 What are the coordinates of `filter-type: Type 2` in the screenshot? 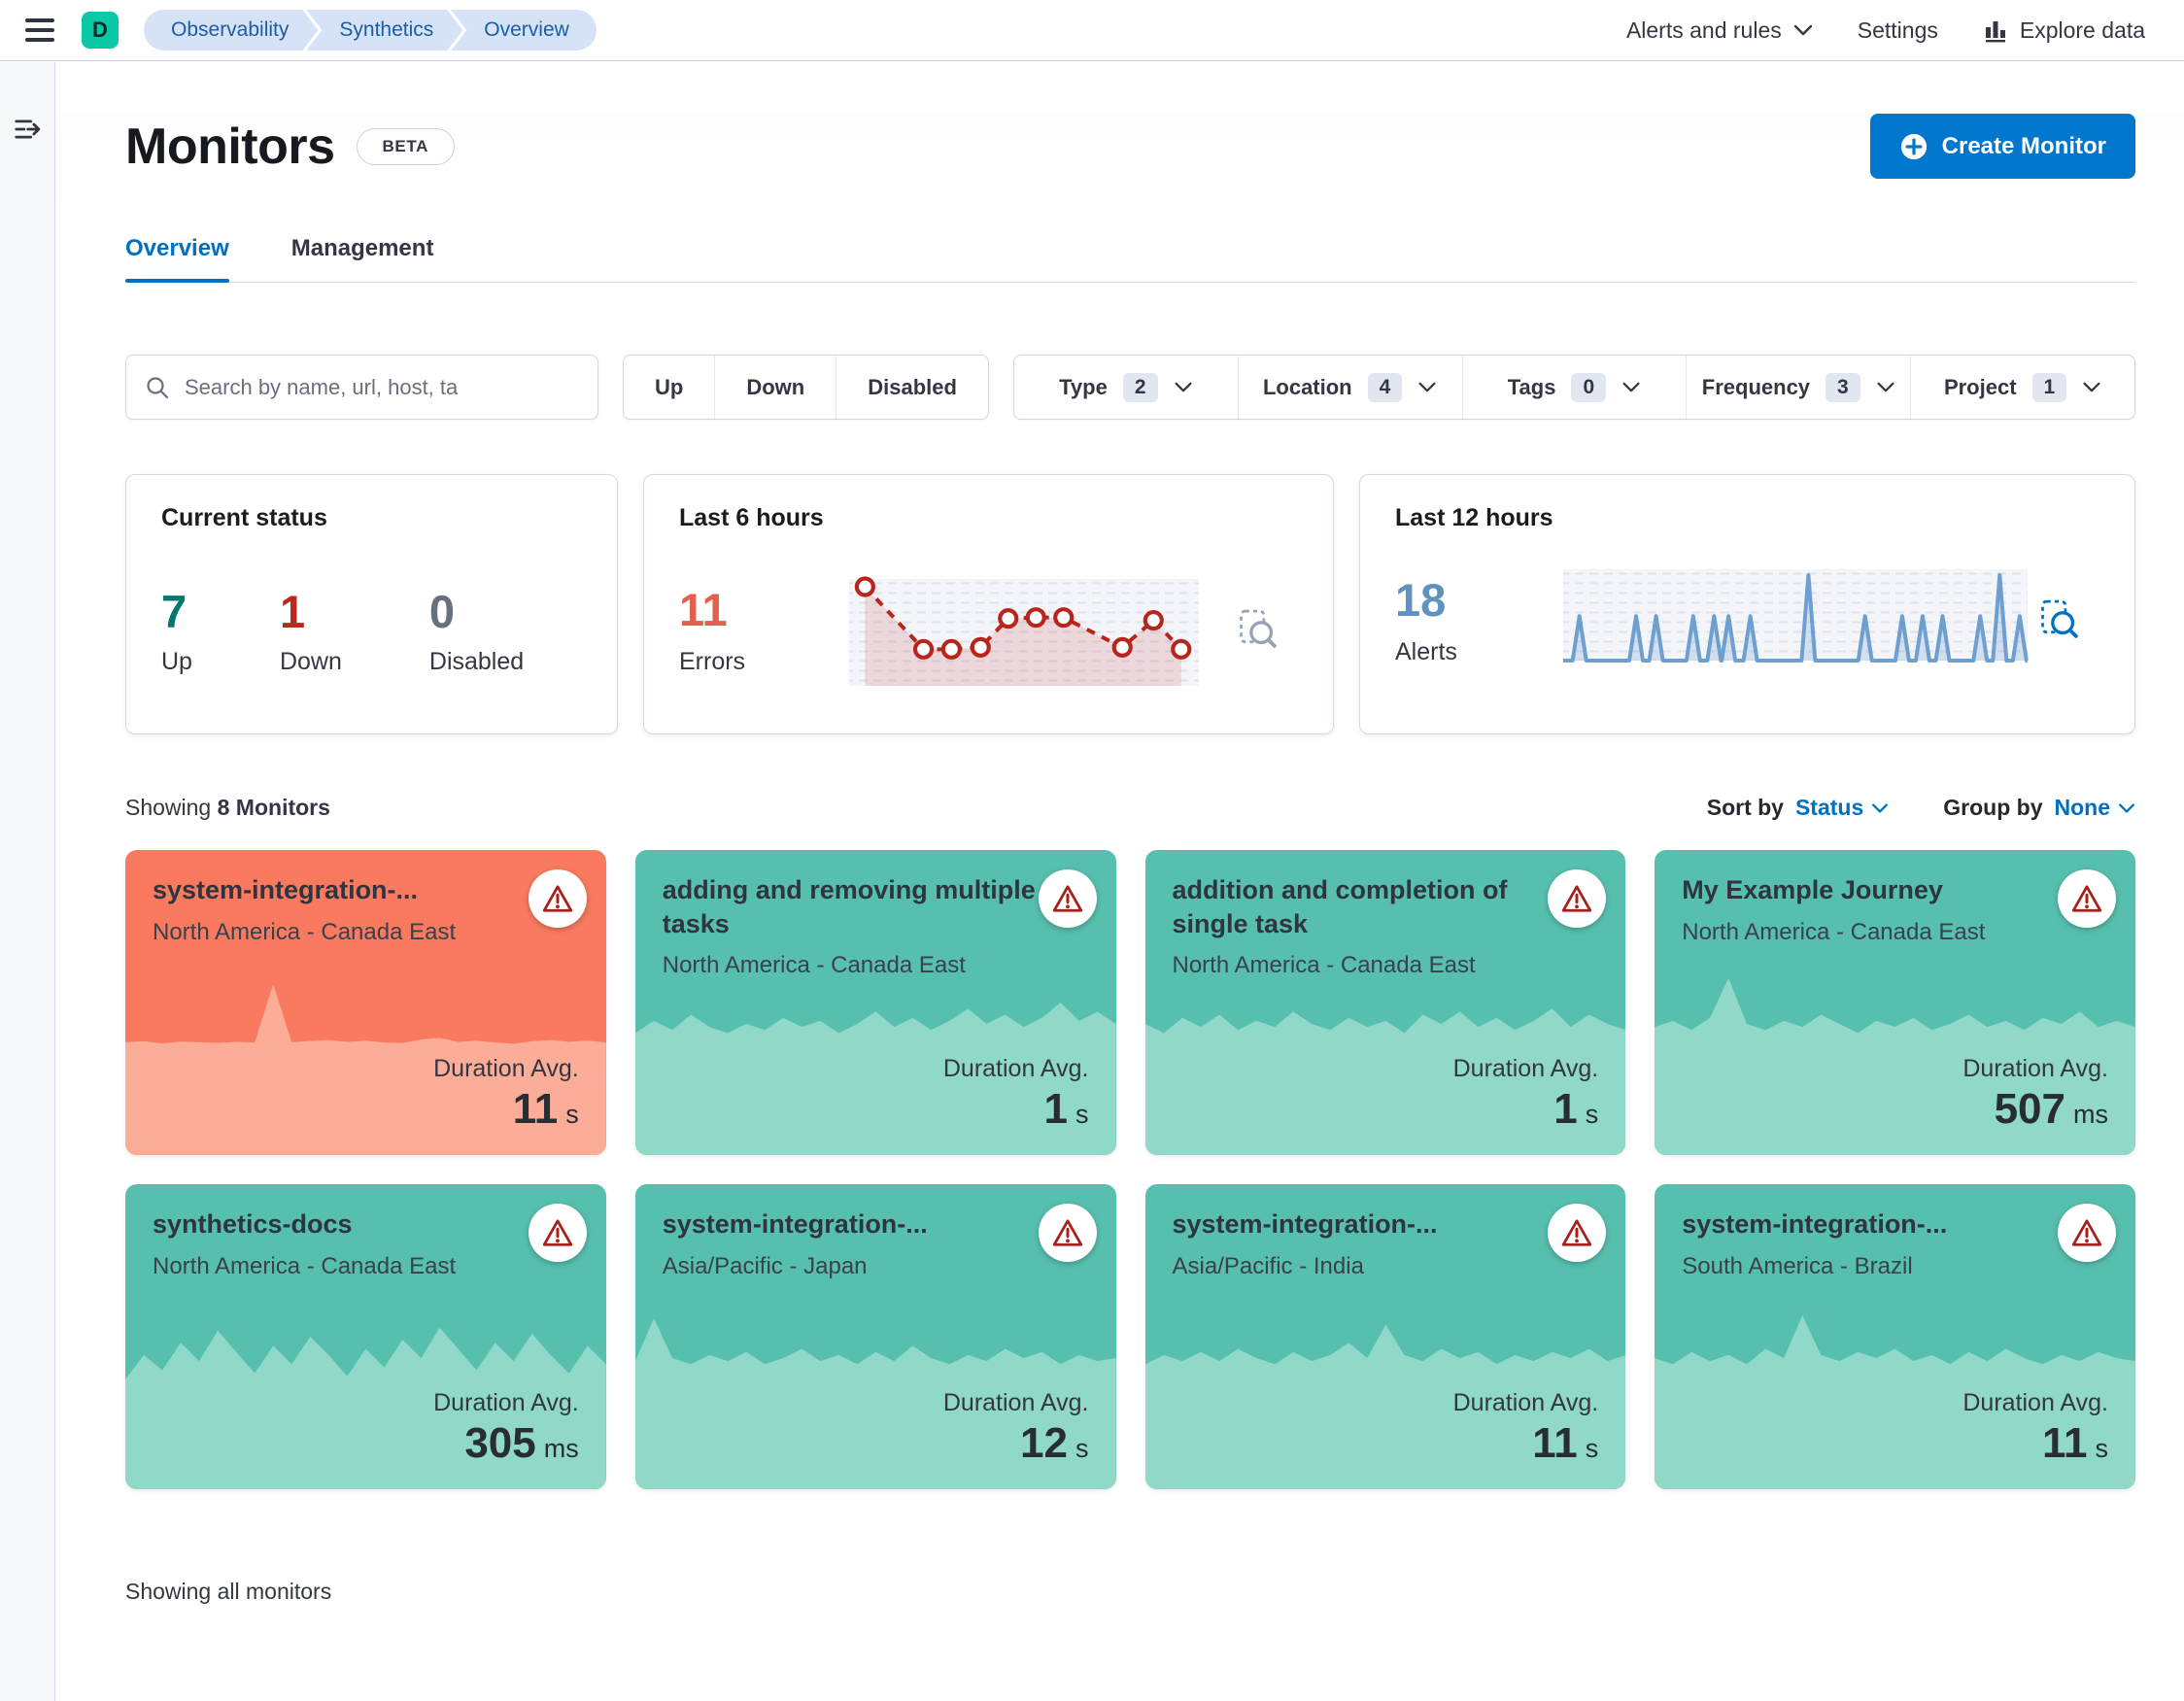 It's located at (1126, 387).